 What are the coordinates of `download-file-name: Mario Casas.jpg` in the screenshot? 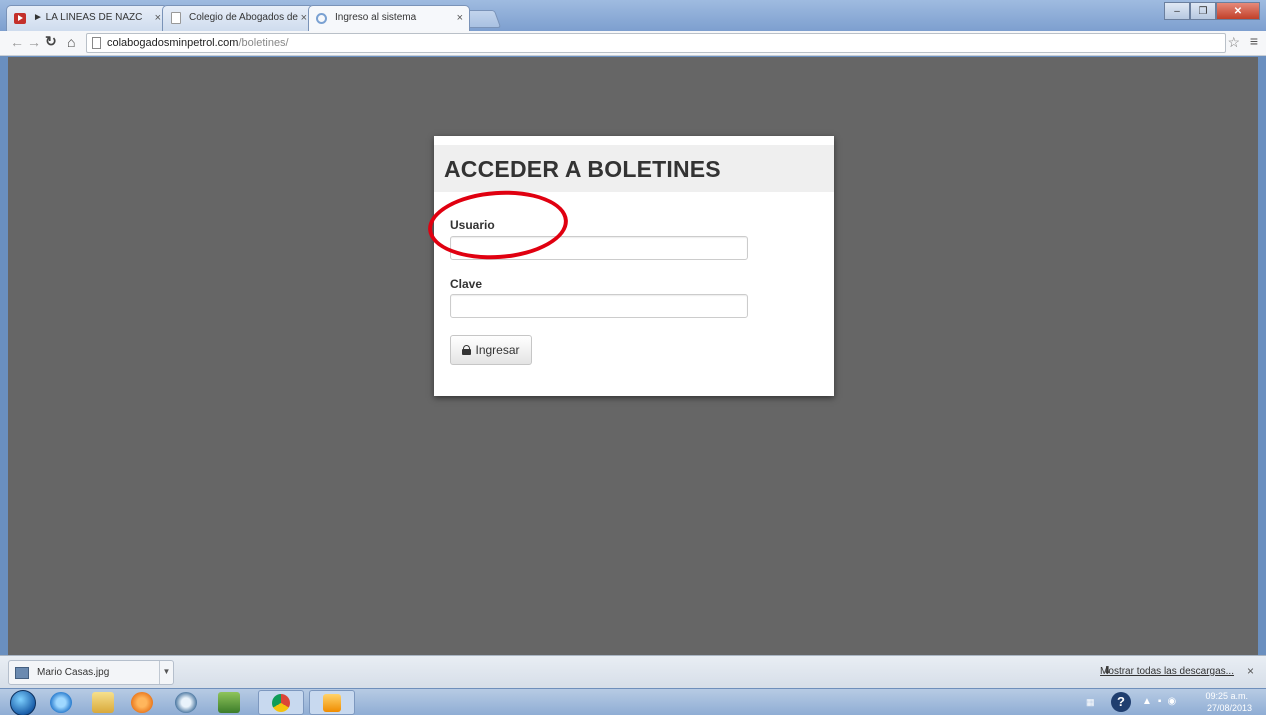 It's located at (73, 672).